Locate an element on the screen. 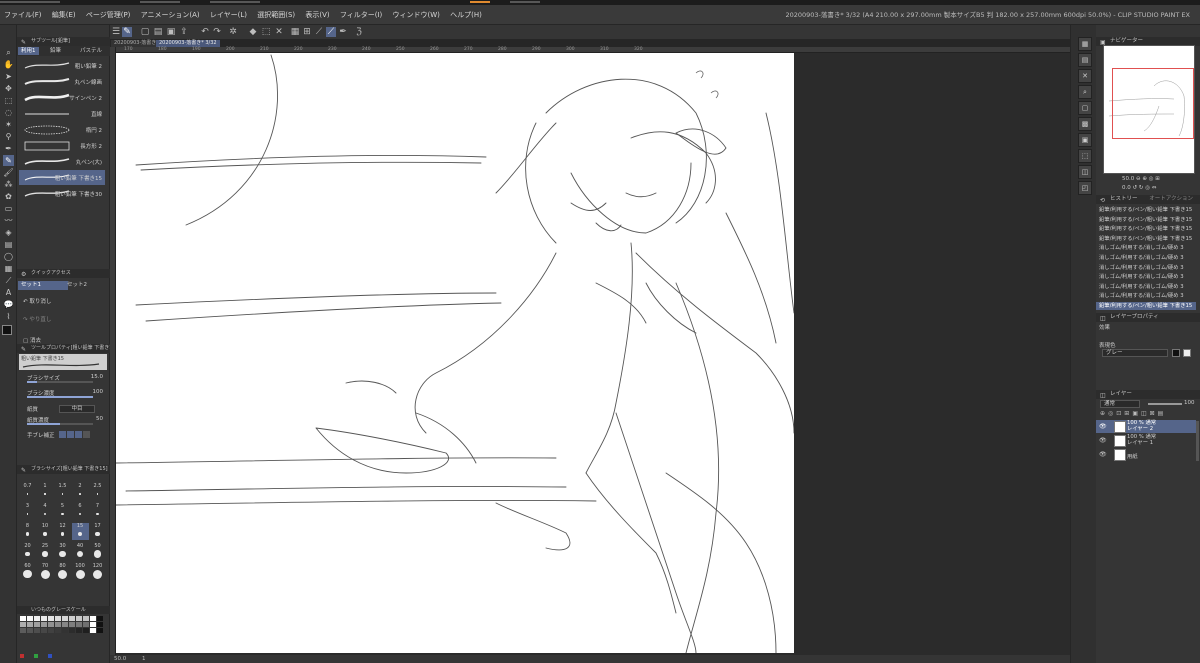 The width and height of the screenshot is (1200, 663). brush-item: 楕円 2 is located at coordinates (62, 129).